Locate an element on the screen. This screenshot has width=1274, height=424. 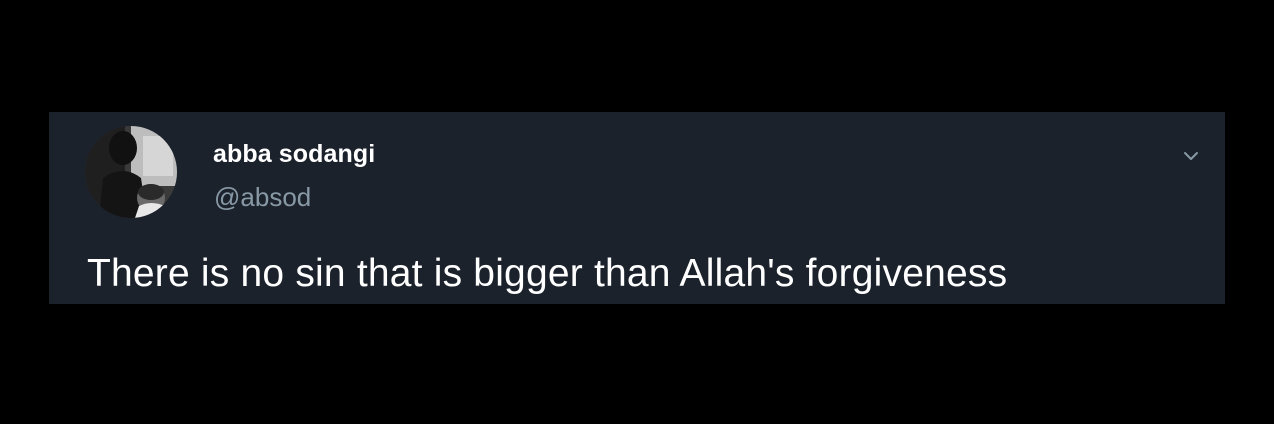
tweet-menu-button is located at coordinates (1191, 156).